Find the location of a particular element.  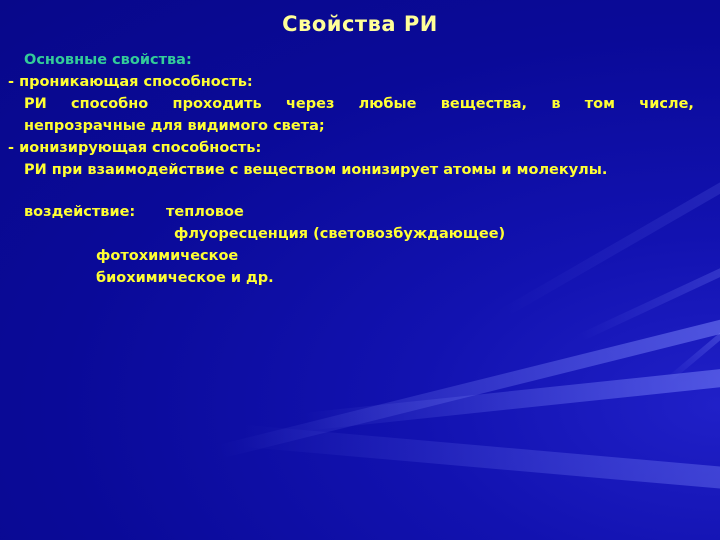

word: проходить is located at coordinates (217, 104).